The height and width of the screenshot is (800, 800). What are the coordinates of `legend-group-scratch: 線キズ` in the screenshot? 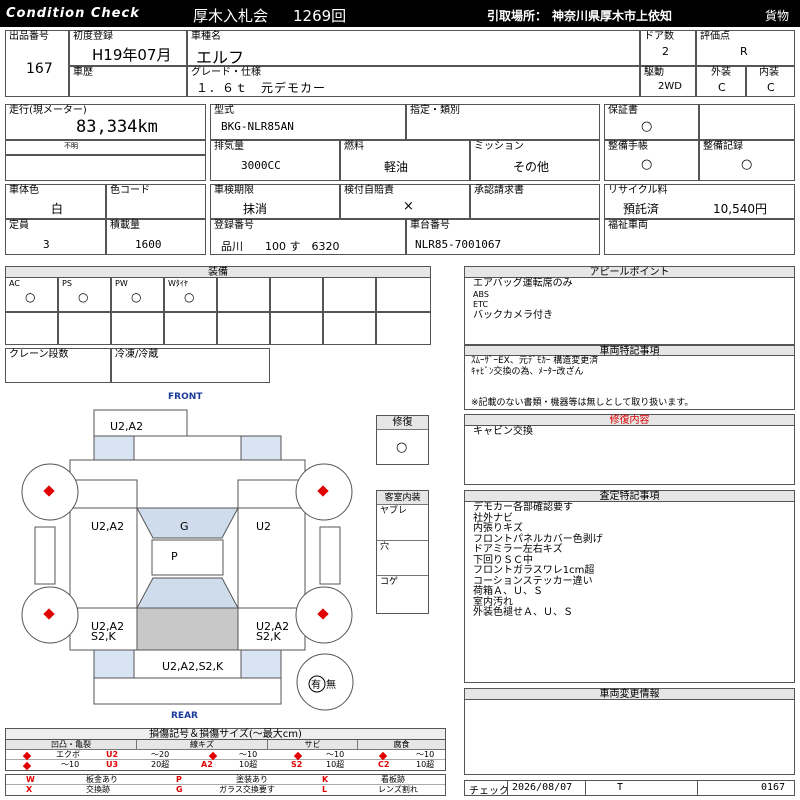 It's located at (201, 745).